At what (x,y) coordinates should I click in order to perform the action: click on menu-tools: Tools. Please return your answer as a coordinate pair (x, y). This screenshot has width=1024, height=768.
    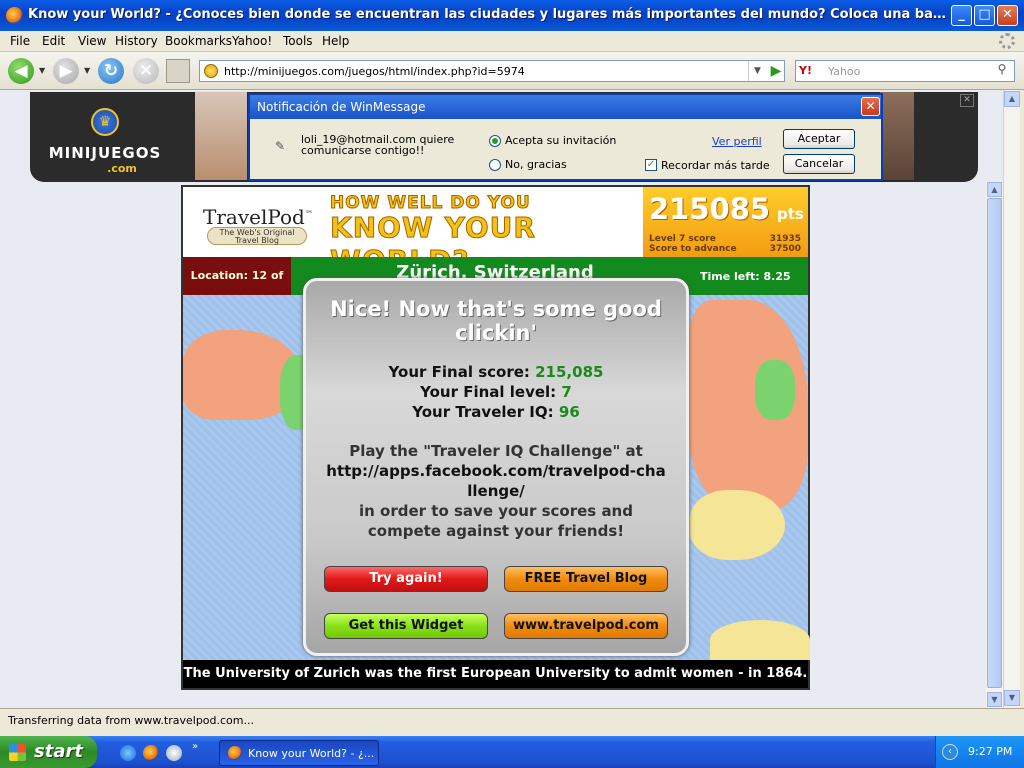
    Looking at the image, I should click on (298, 41).